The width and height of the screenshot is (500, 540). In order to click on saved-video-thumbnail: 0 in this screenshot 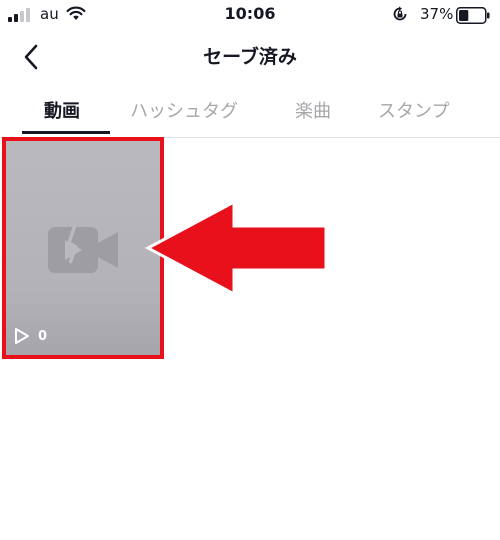, I will do `click(83, 248)`.